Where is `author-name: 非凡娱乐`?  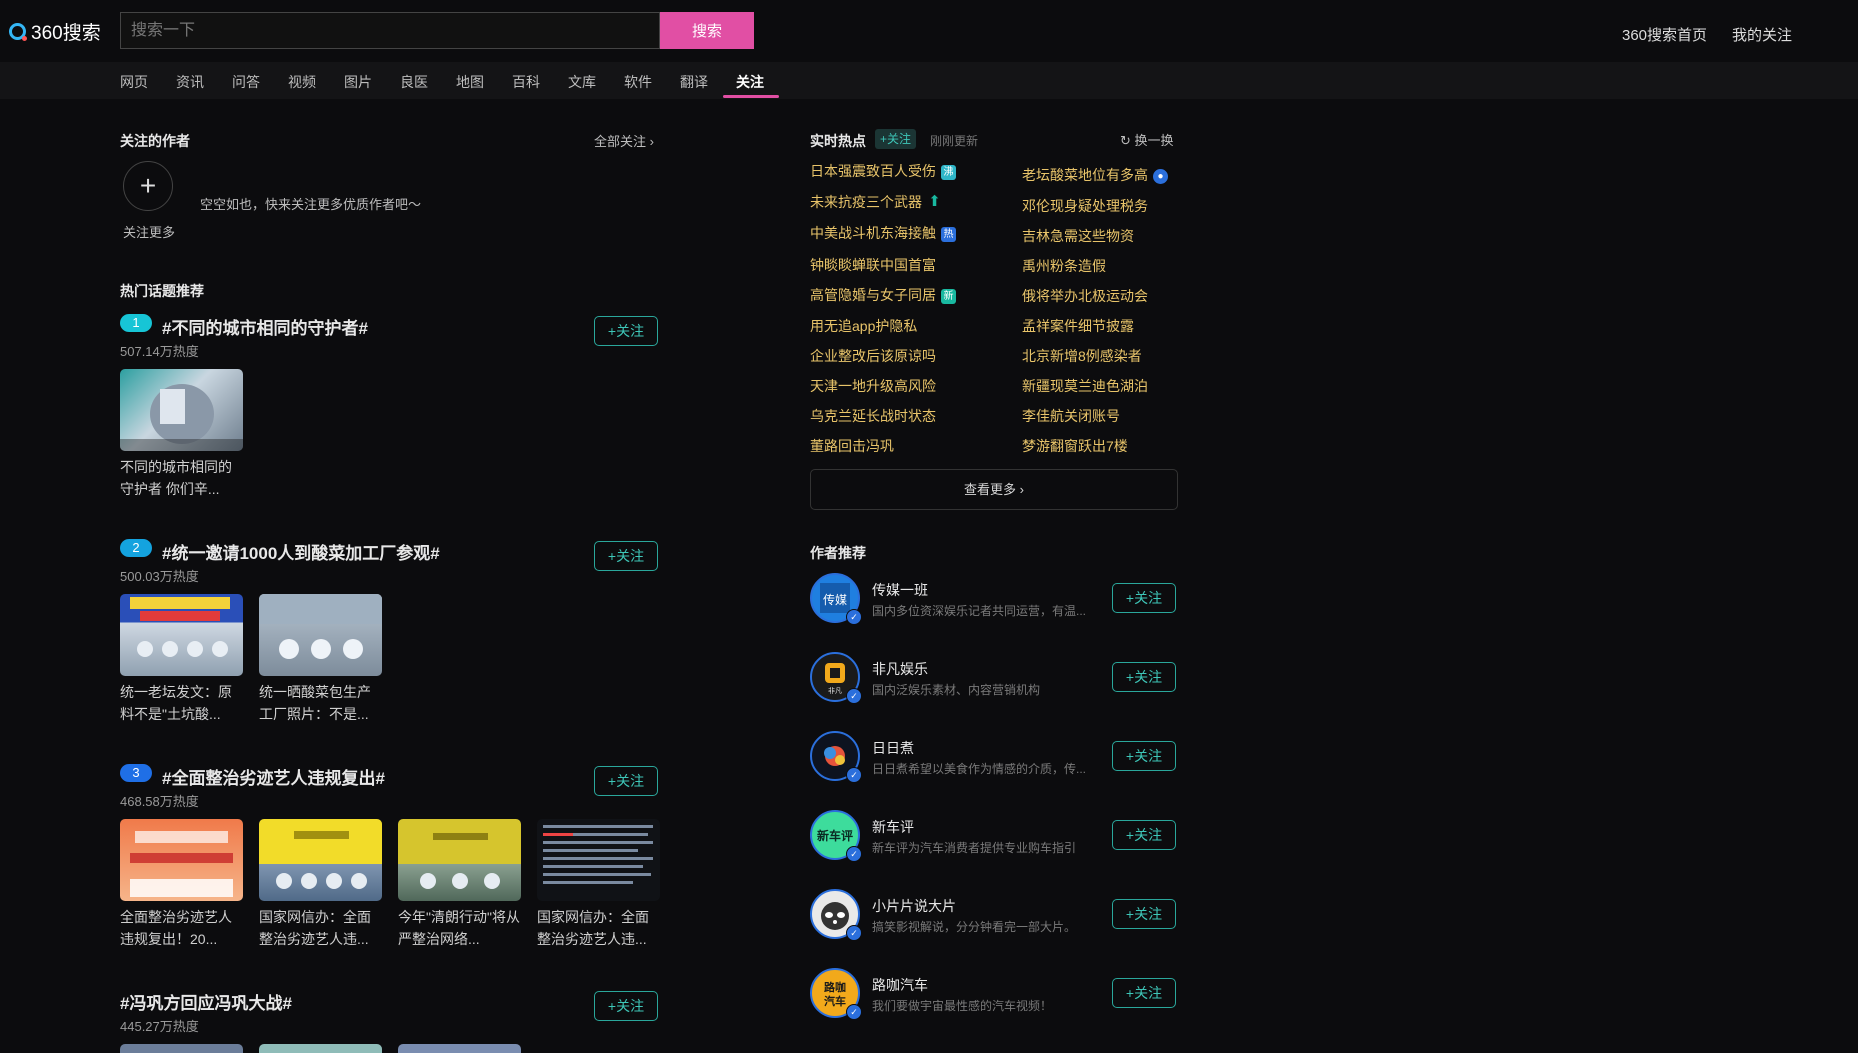
author-name: 非凡娱乐 is located at coordinates (900, 669).